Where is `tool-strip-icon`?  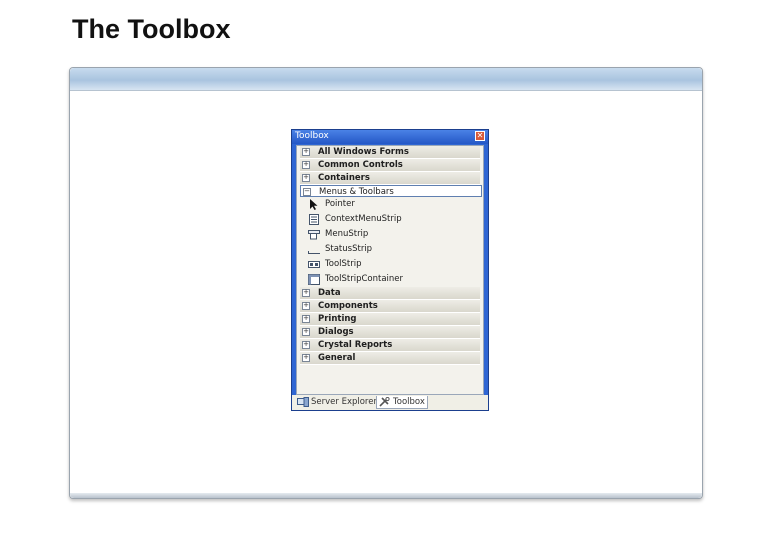
tool-strip-icon is located at coordinates (314, 264).